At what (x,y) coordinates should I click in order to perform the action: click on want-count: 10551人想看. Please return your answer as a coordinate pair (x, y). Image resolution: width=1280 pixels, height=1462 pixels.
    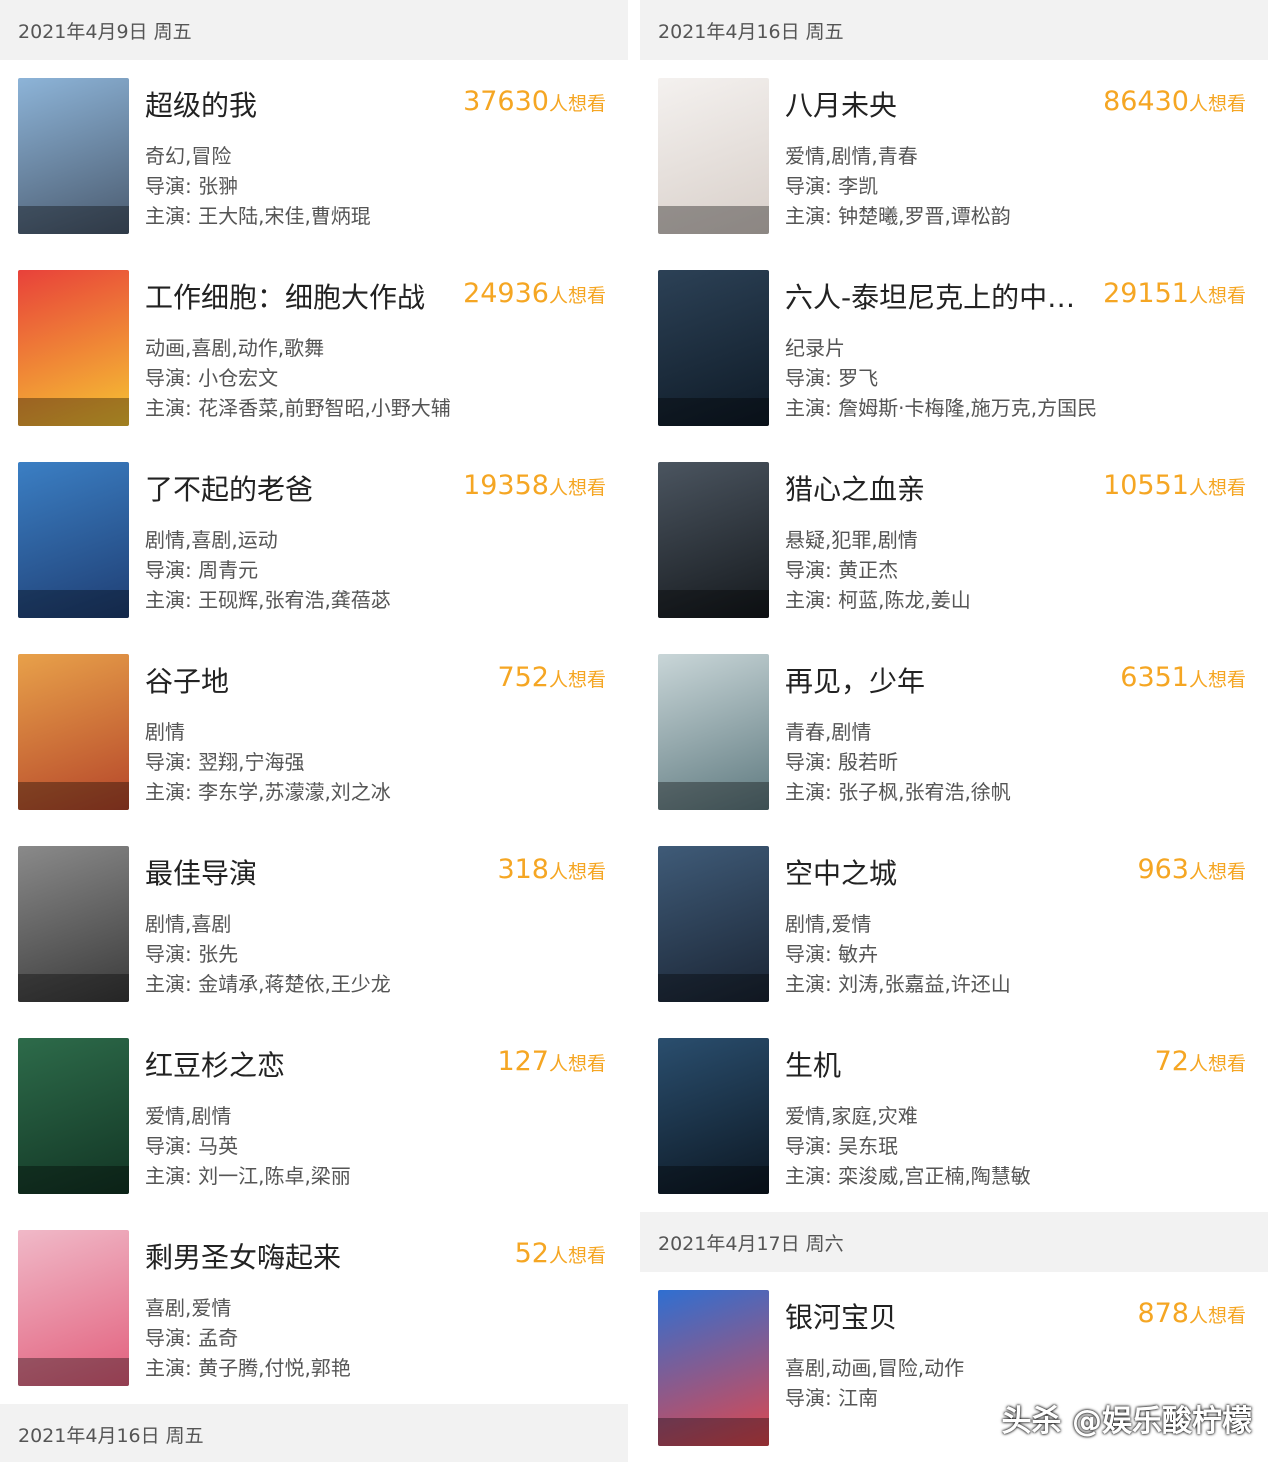
    Looking at the image, I should click on (1174, 485).